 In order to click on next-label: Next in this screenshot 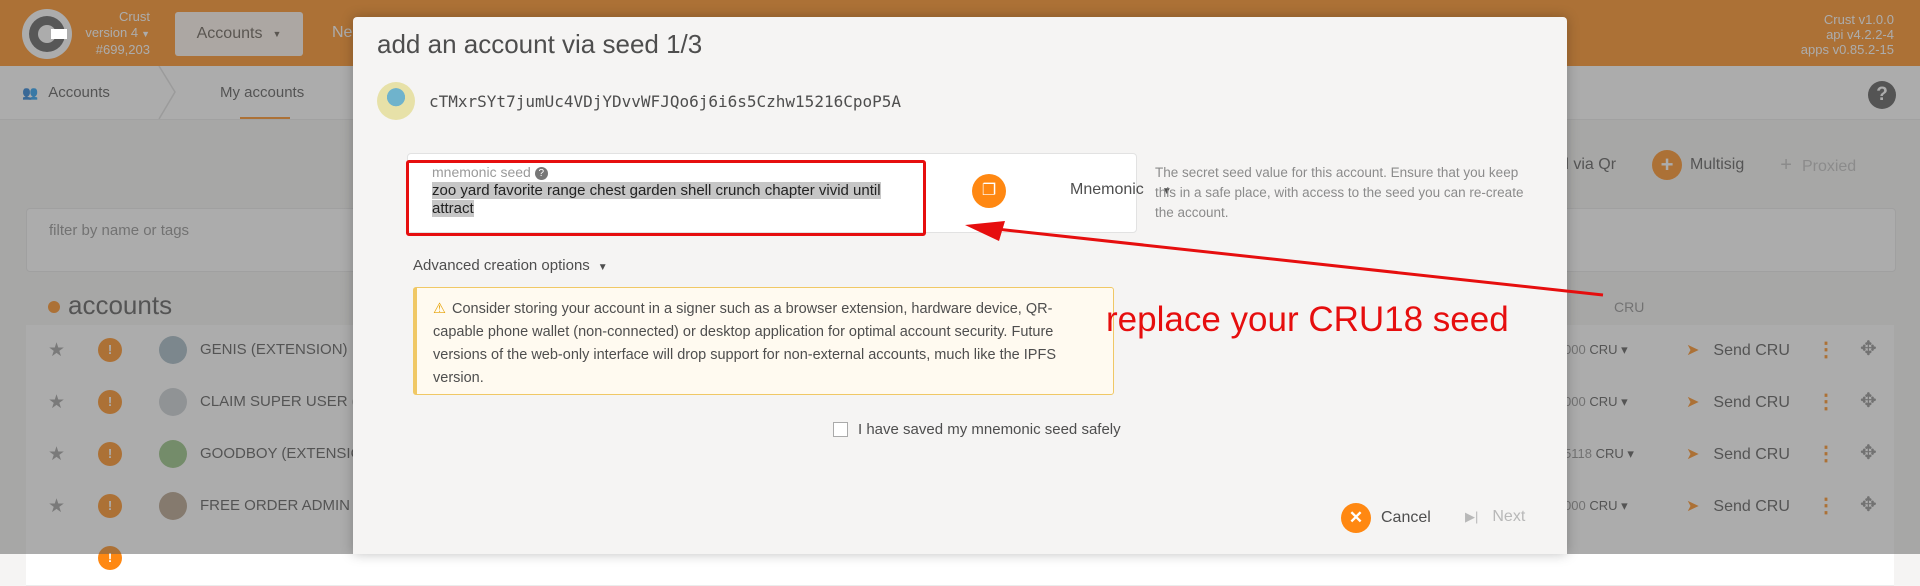, I will do `click(1509, 516)`.